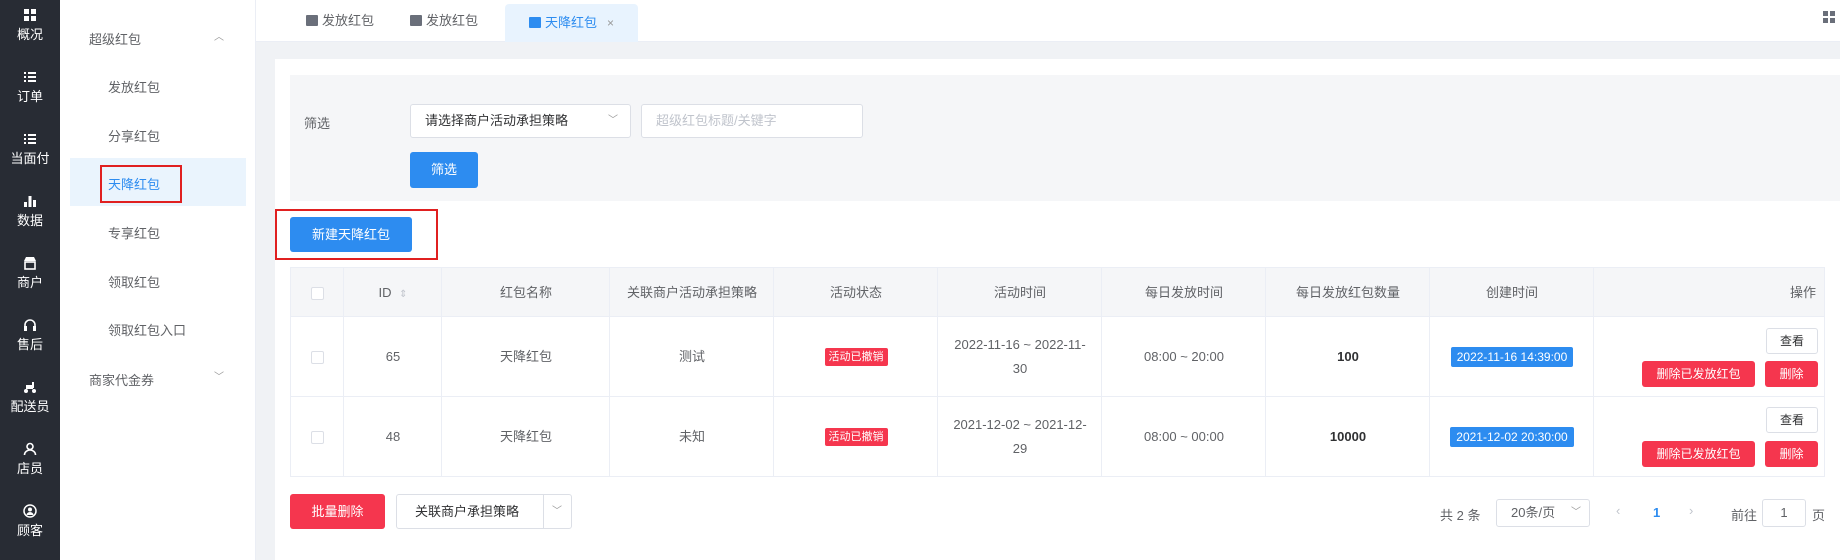 This screenshot has height=560, width=1840. I want to click on header-activity-time: 活动时间, so click(1019, 292).